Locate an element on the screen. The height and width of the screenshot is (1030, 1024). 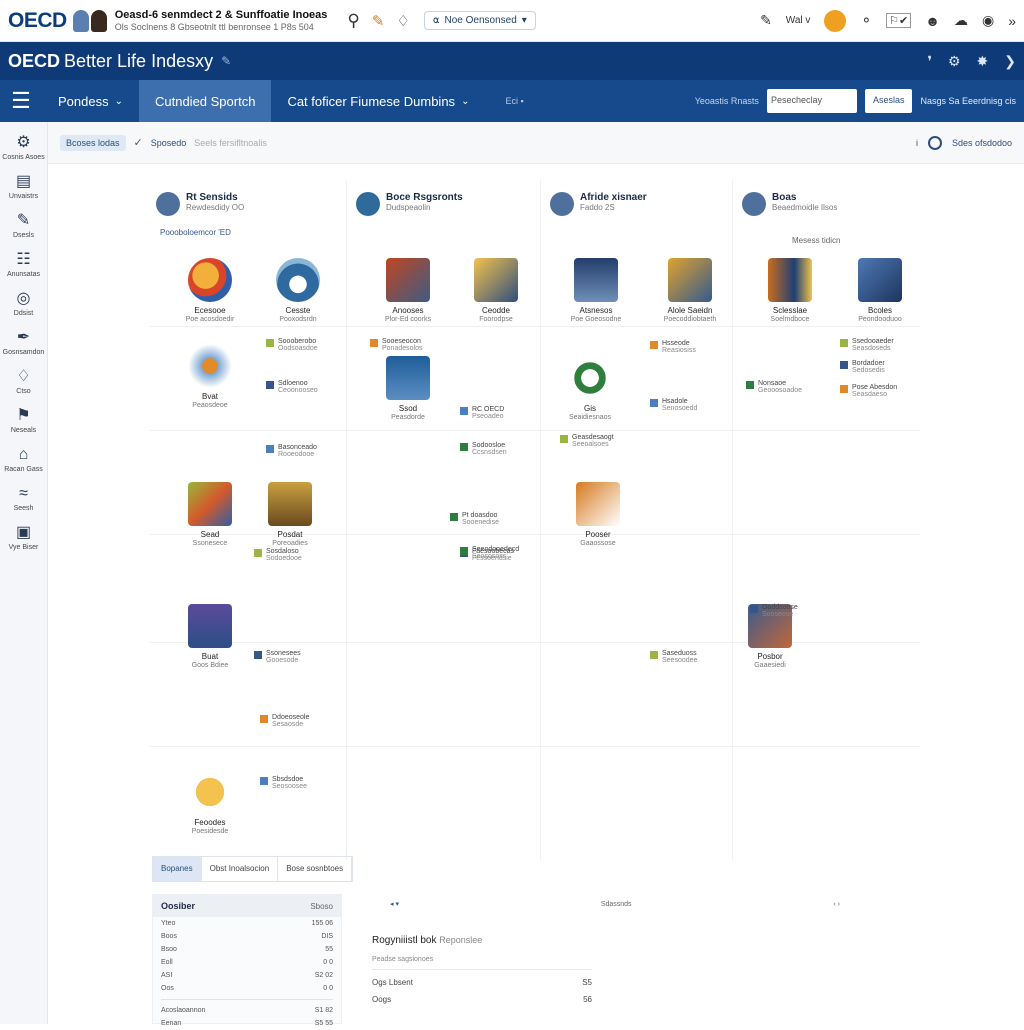
tab-sosnbtoes: Bose sosnbtoes is located at coordinates (315, 869).